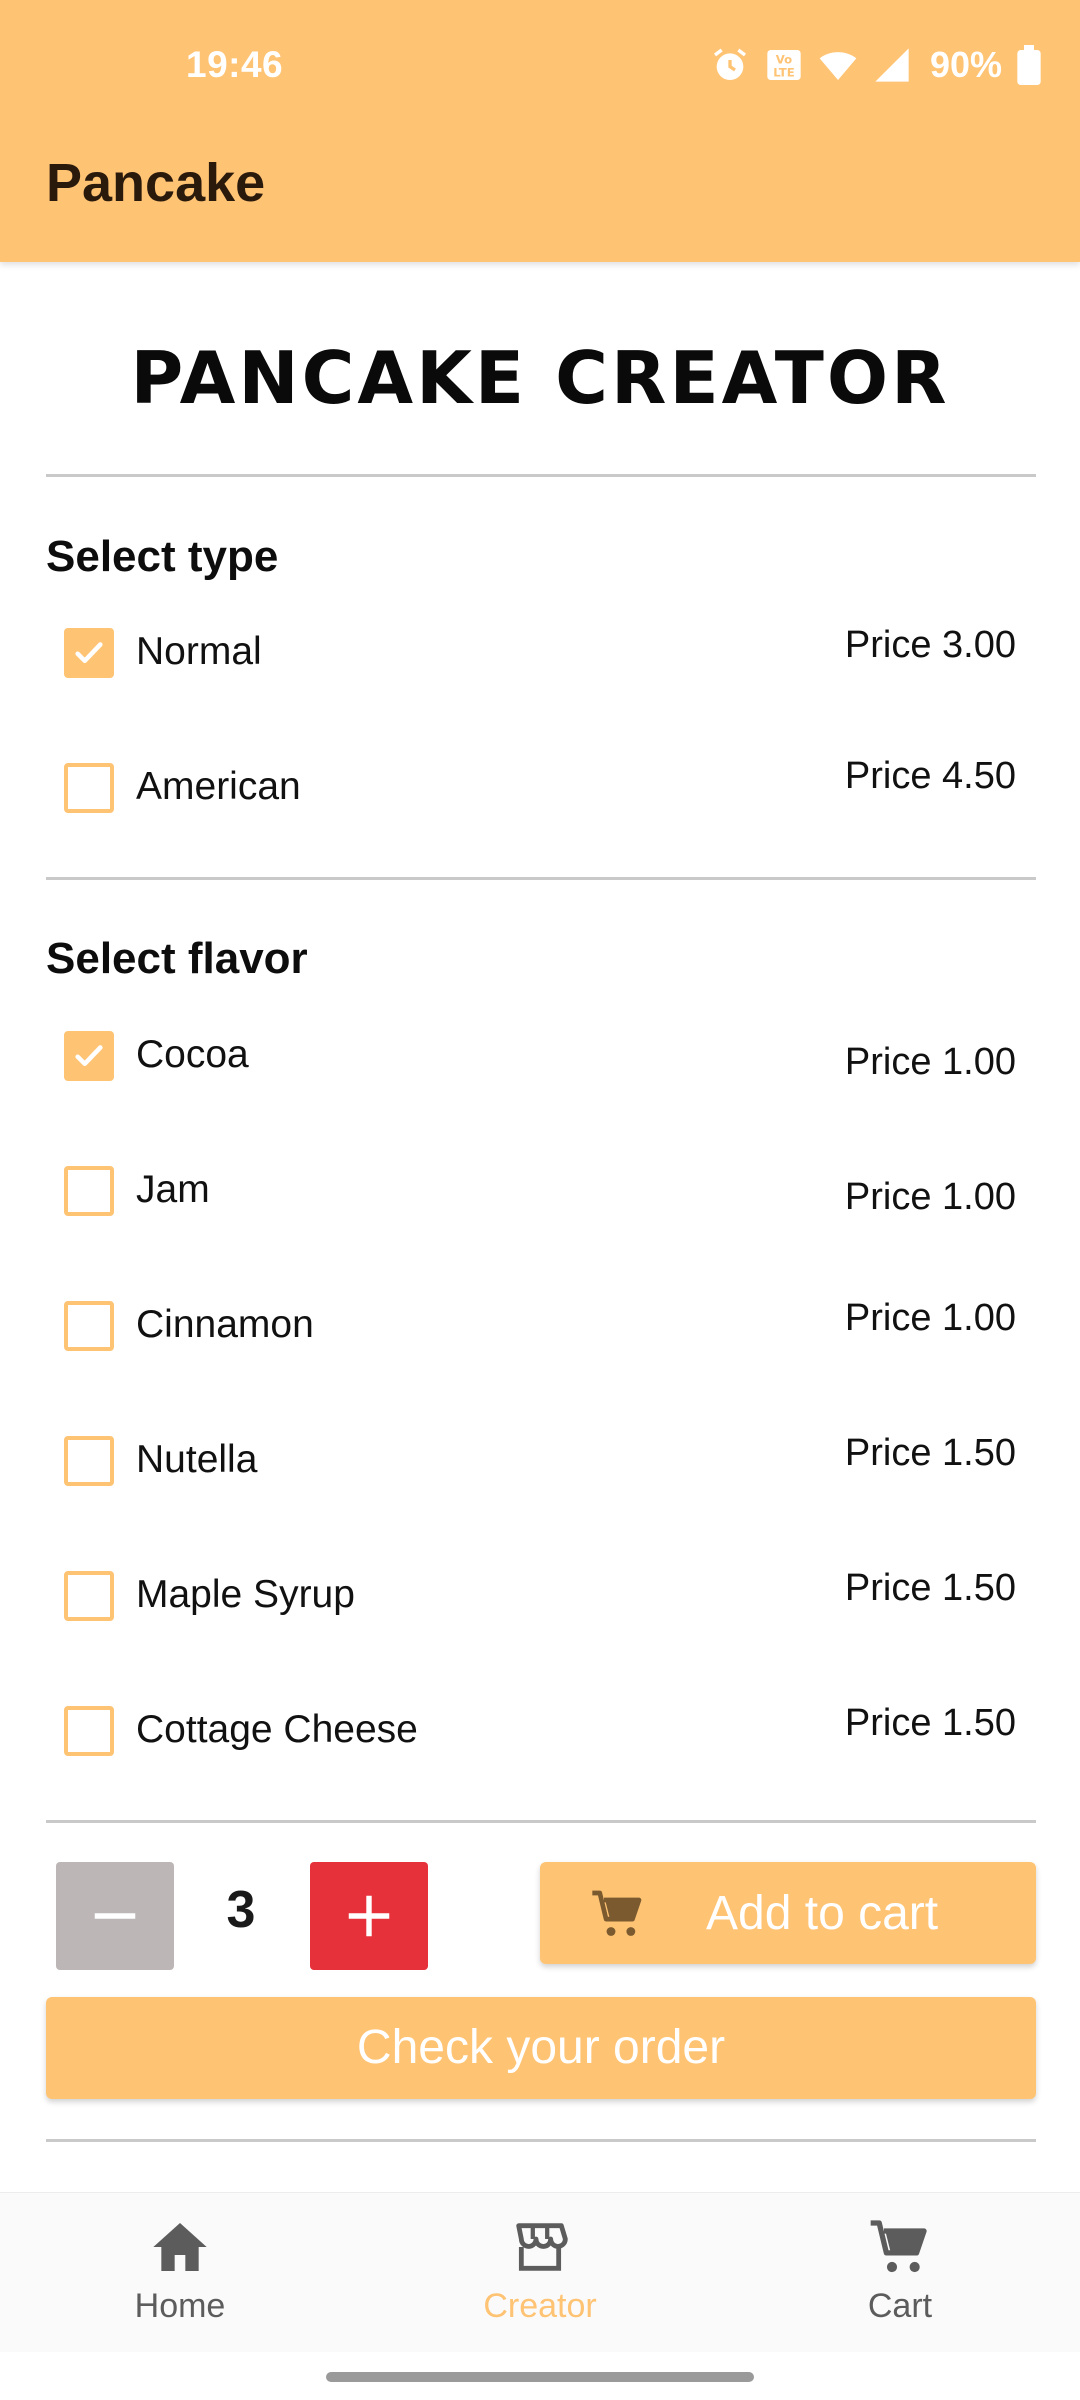  Describe the element at coordinates (540, 2377) in the screenshot. I see `gesture-bar` at that location.